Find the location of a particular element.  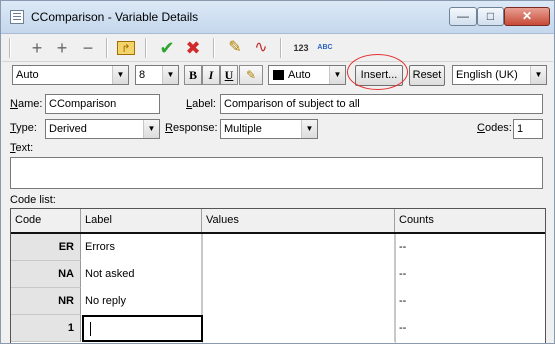

cancel-icon: ✖ is located at coordinates (193, 48).